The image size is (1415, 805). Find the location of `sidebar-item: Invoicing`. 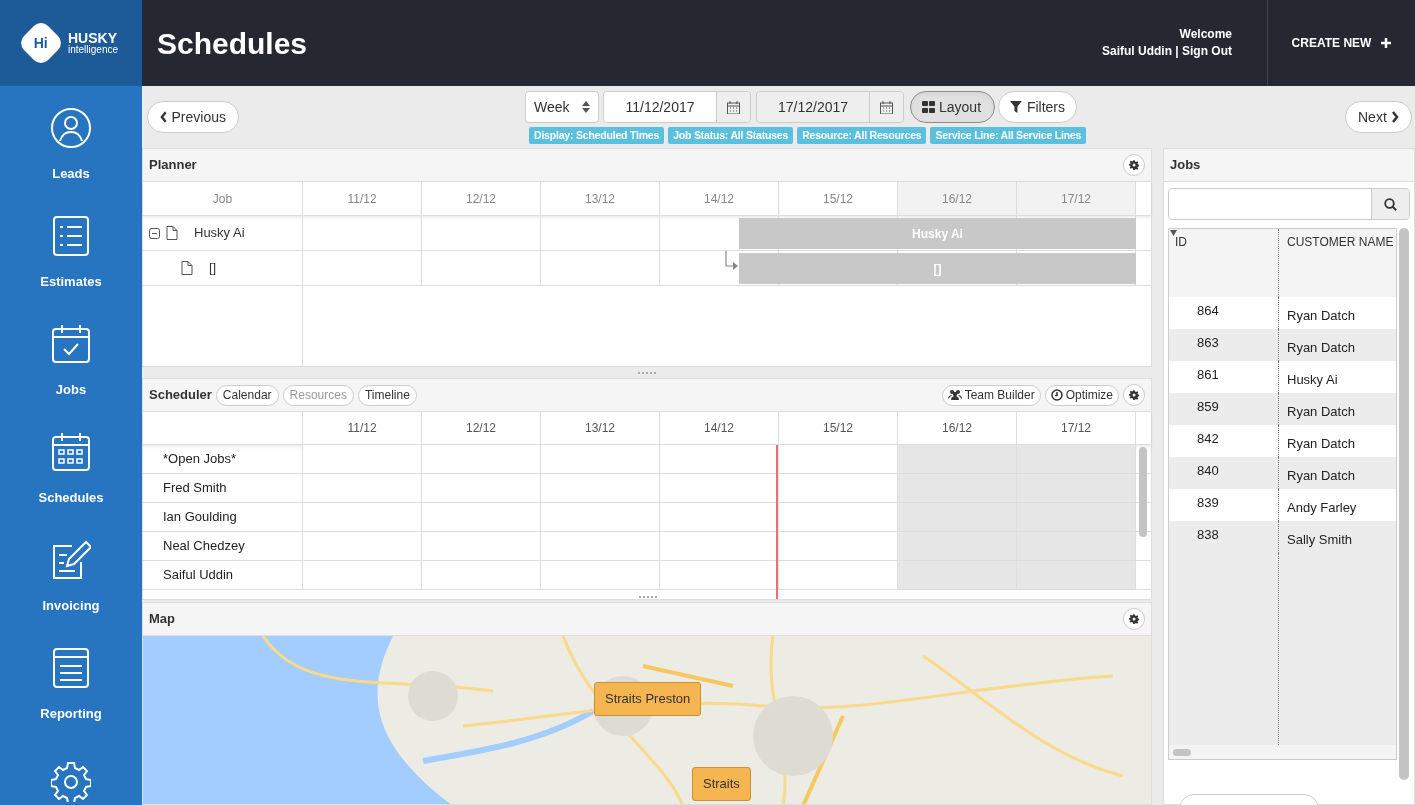

sidebar-item: Invoicing is located at coordinates (71, 594).